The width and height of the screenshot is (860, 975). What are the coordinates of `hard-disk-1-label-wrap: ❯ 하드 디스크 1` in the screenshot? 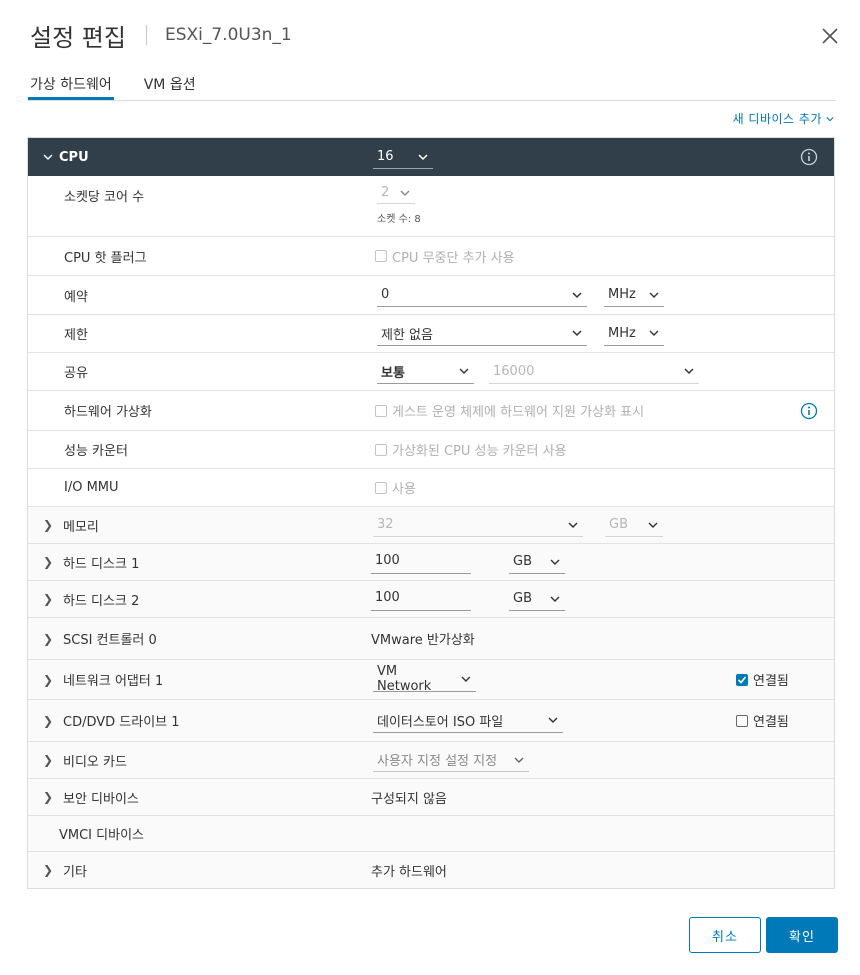 It's located at (91, 562).